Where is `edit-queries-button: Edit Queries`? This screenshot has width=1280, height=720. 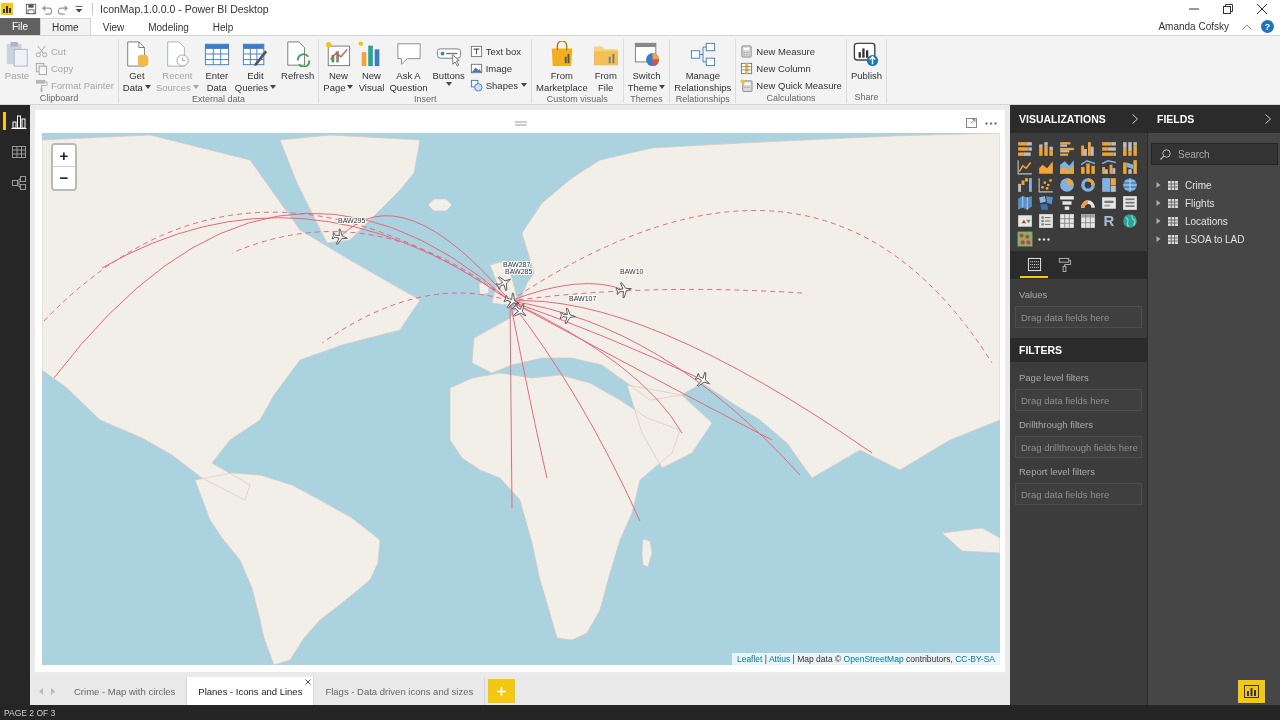
edit-queries-button: Edit Queries is located at coordinates (255, 67).